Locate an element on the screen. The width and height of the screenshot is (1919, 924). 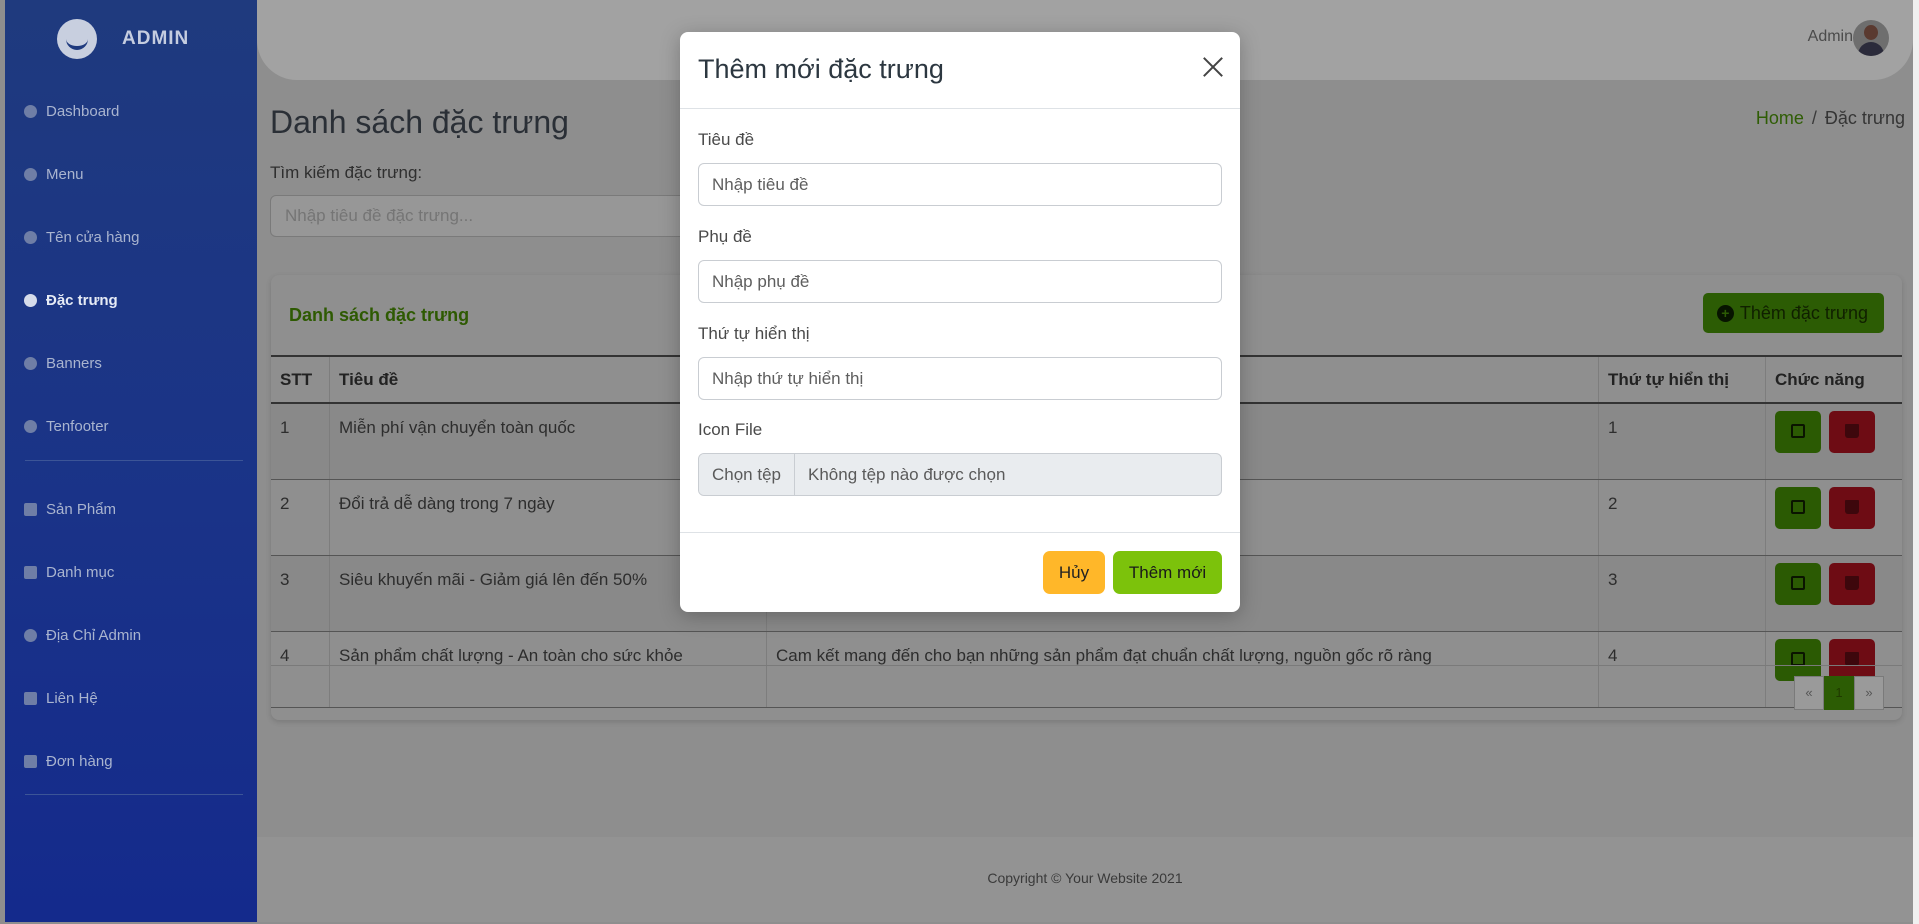
order-input is located at coordinates (960, 378).